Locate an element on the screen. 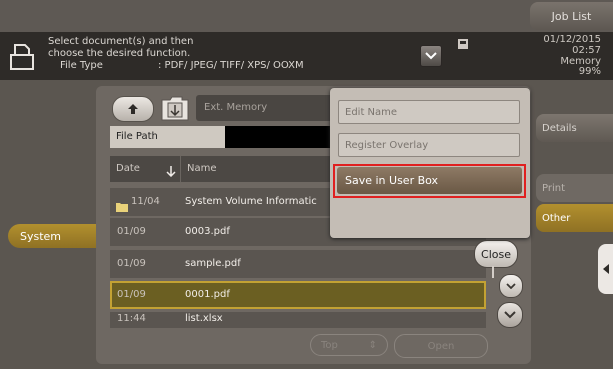 The width and height of the screenshot is (613, 369). up-folder-button is located at coordinates (133, 109).